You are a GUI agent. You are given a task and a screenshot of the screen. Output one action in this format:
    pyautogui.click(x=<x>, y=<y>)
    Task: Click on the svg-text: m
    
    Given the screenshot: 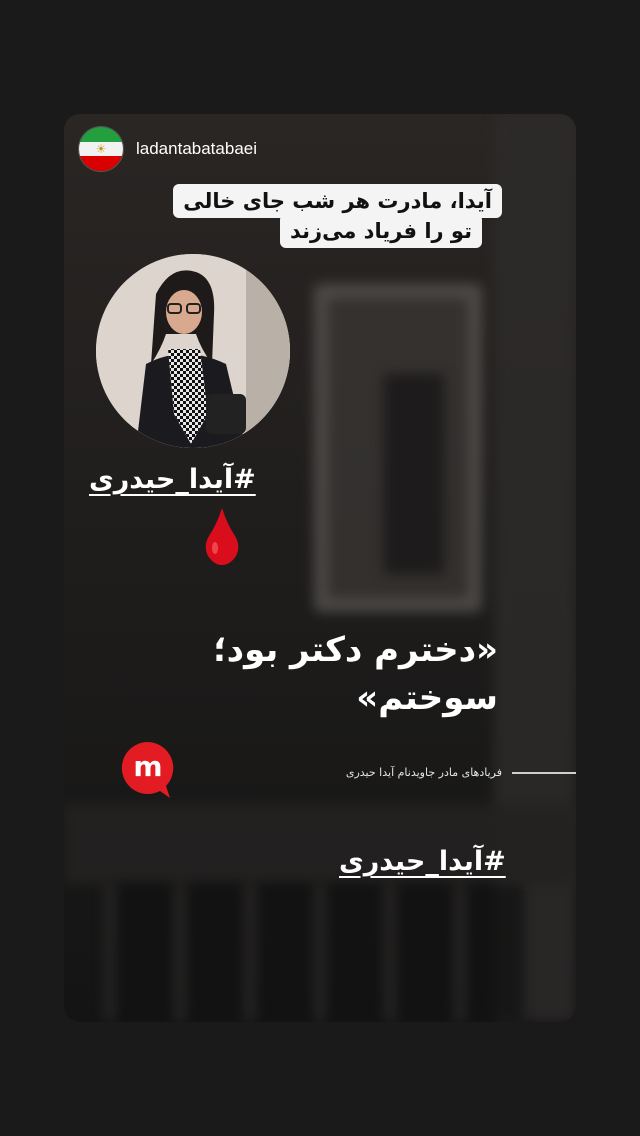 What is the action you would take?
    pyautogui.click(x=147, y=766)
    